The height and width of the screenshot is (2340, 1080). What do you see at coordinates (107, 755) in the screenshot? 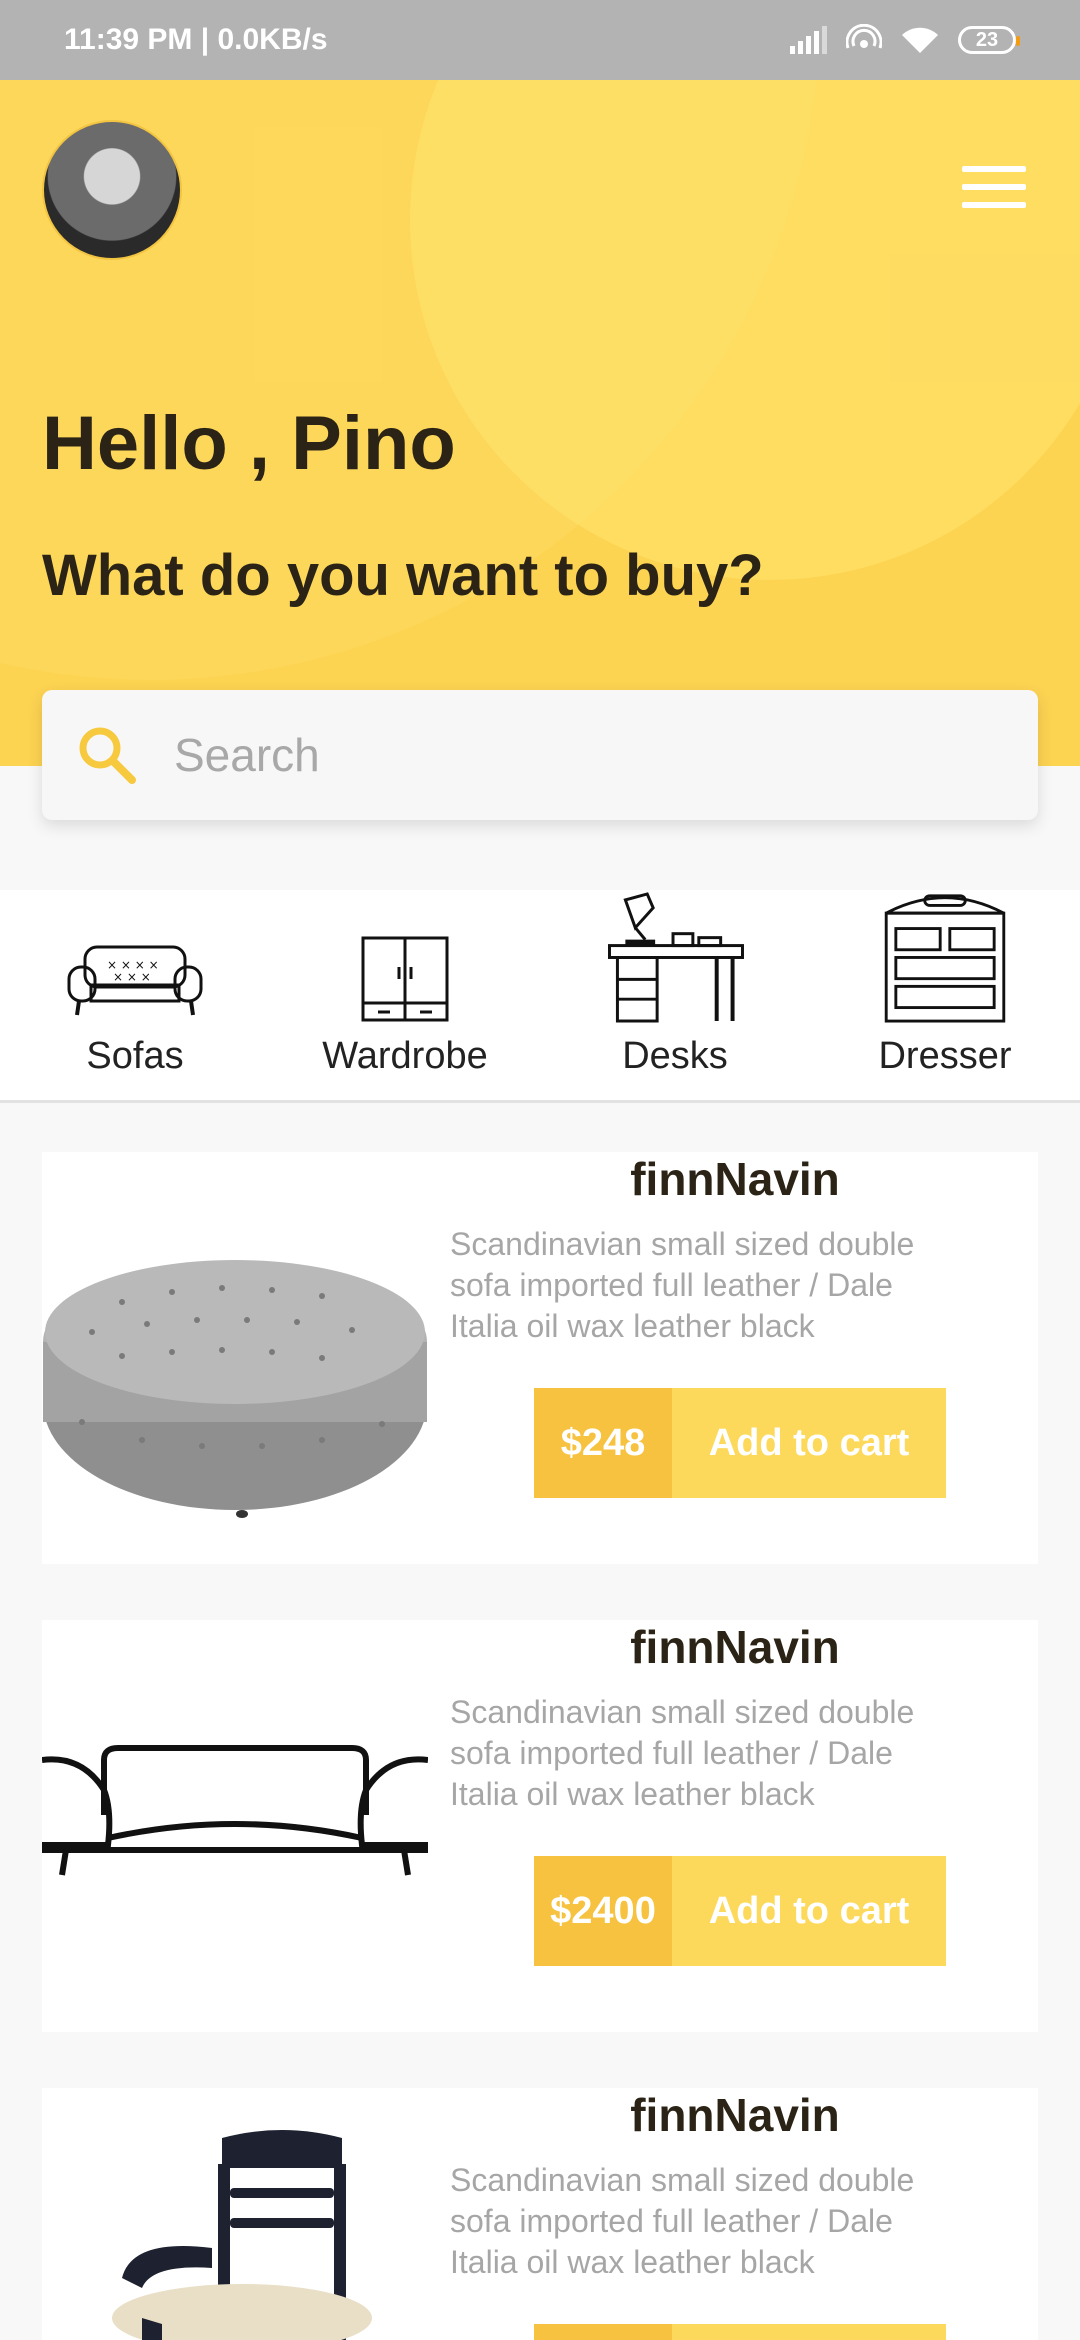
I see `search-icon` at bounding box center [107, 755].